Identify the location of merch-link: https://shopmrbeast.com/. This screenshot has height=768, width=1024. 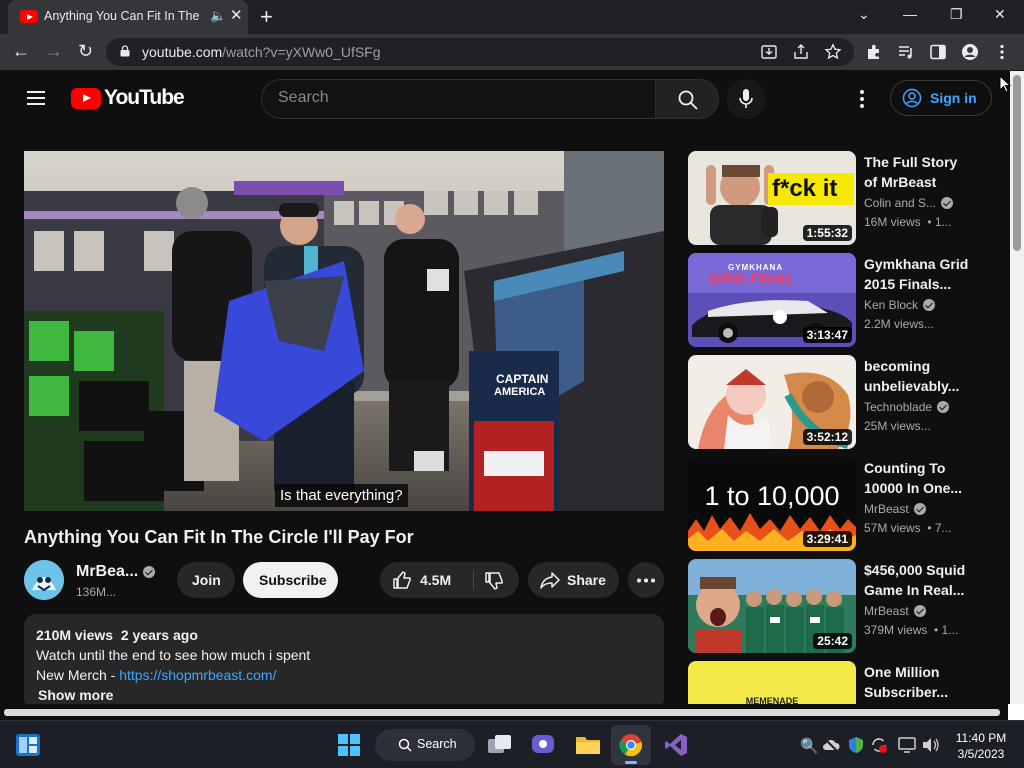
(197, 675).